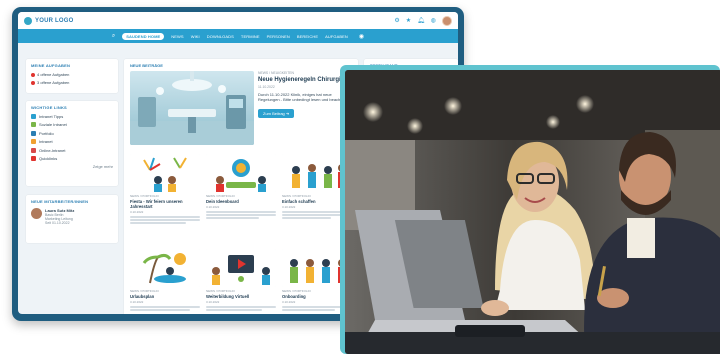 The height and width of the screenshot is (354, 720). What do you see at coordinates (72, 150) in the screenshot?
I see `quicklink-item: Online-Intranet` at bounding box center [72, 150].